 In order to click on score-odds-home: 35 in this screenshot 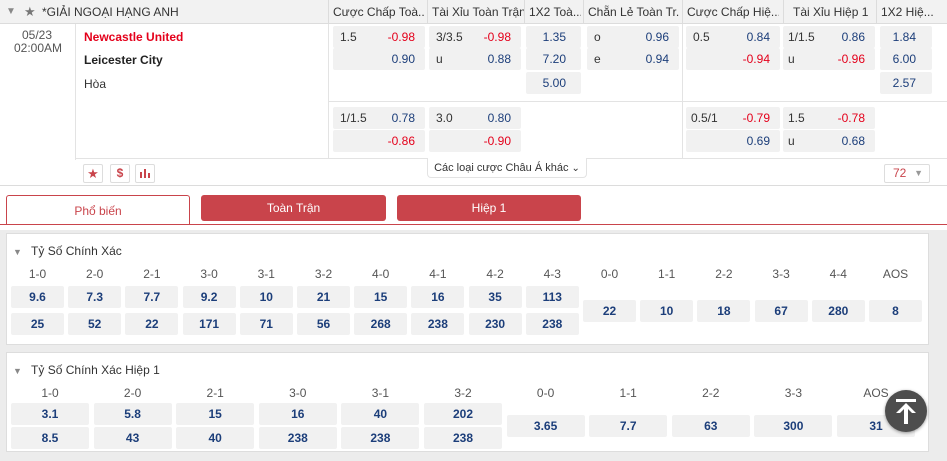, I will do `click(495, 297)`.